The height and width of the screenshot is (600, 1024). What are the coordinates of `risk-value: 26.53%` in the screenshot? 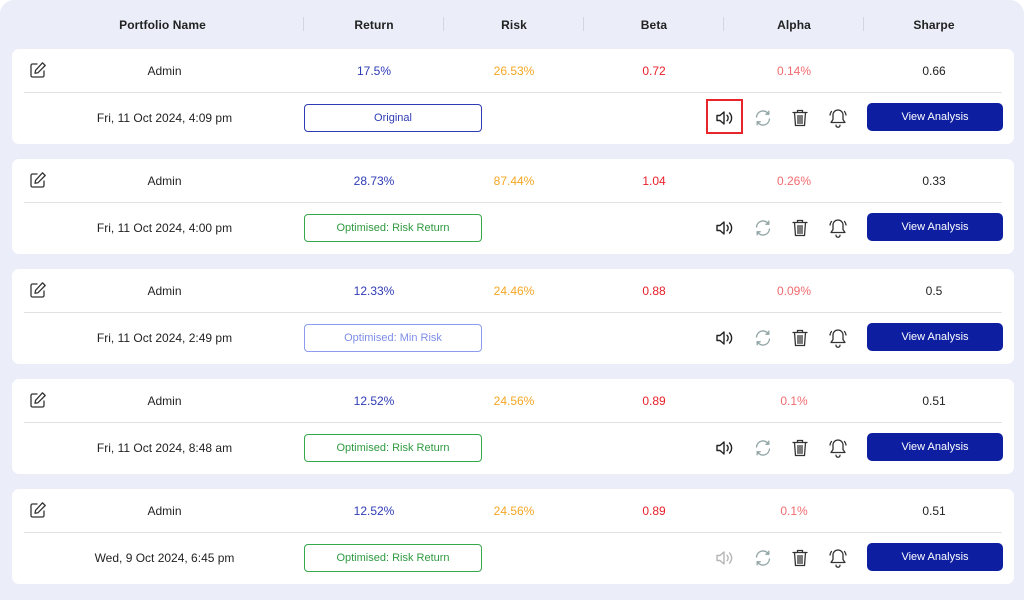 It's located at (514, 71).